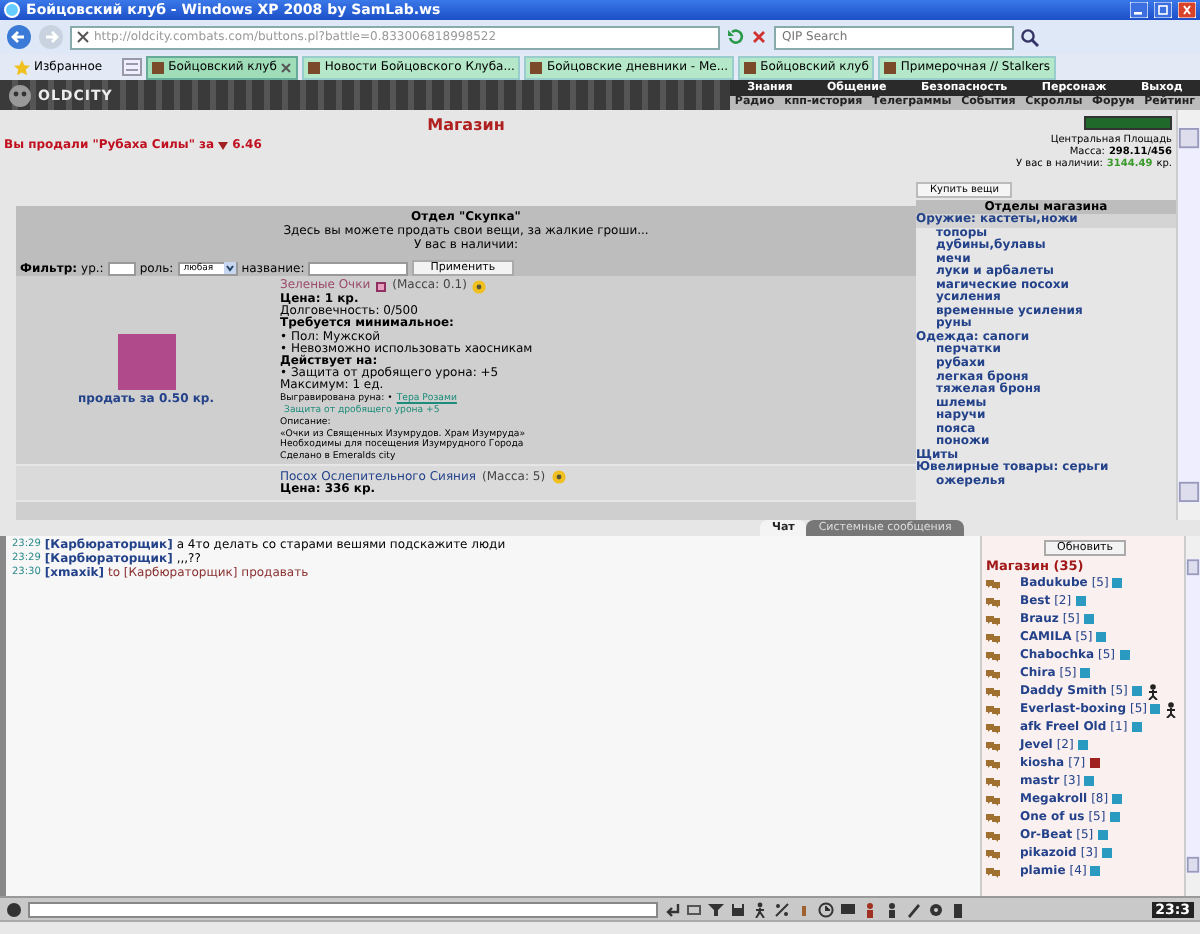  Describe the element at coordinates (19, 37) in the screenshot. I see `back-button` at that location.